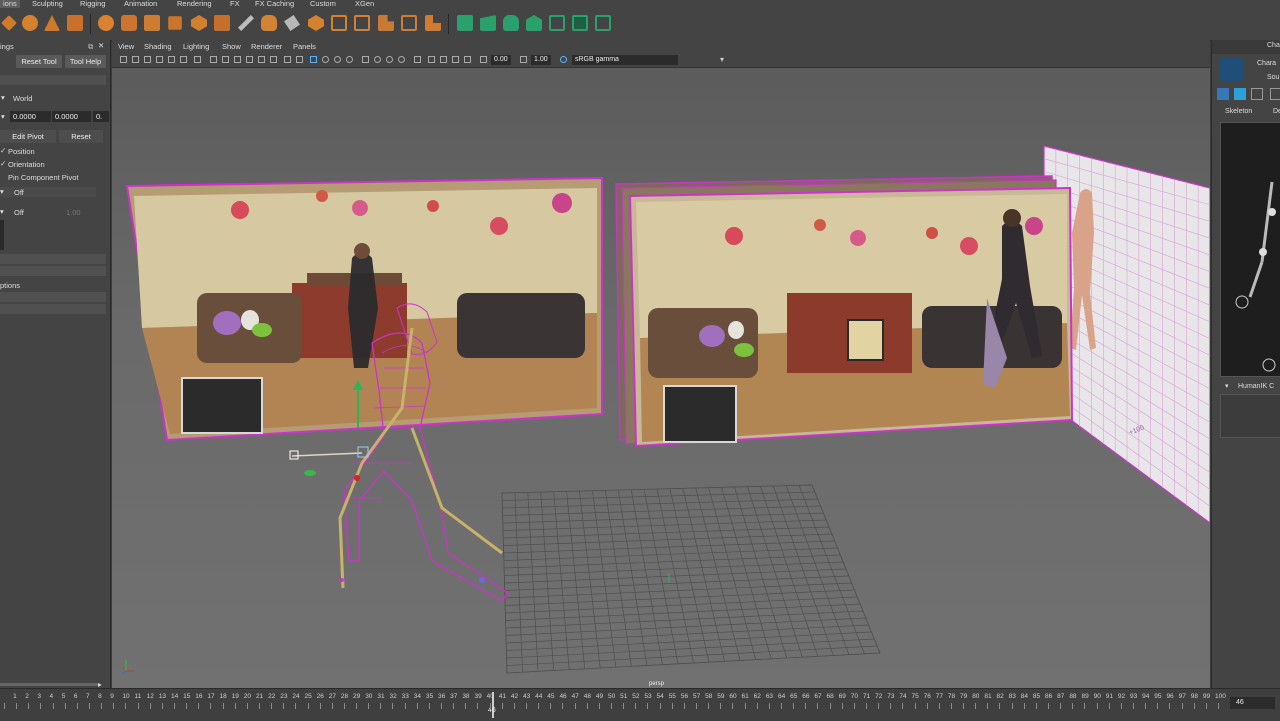  I want to click on control-rig-icon, so click(1240, 94).